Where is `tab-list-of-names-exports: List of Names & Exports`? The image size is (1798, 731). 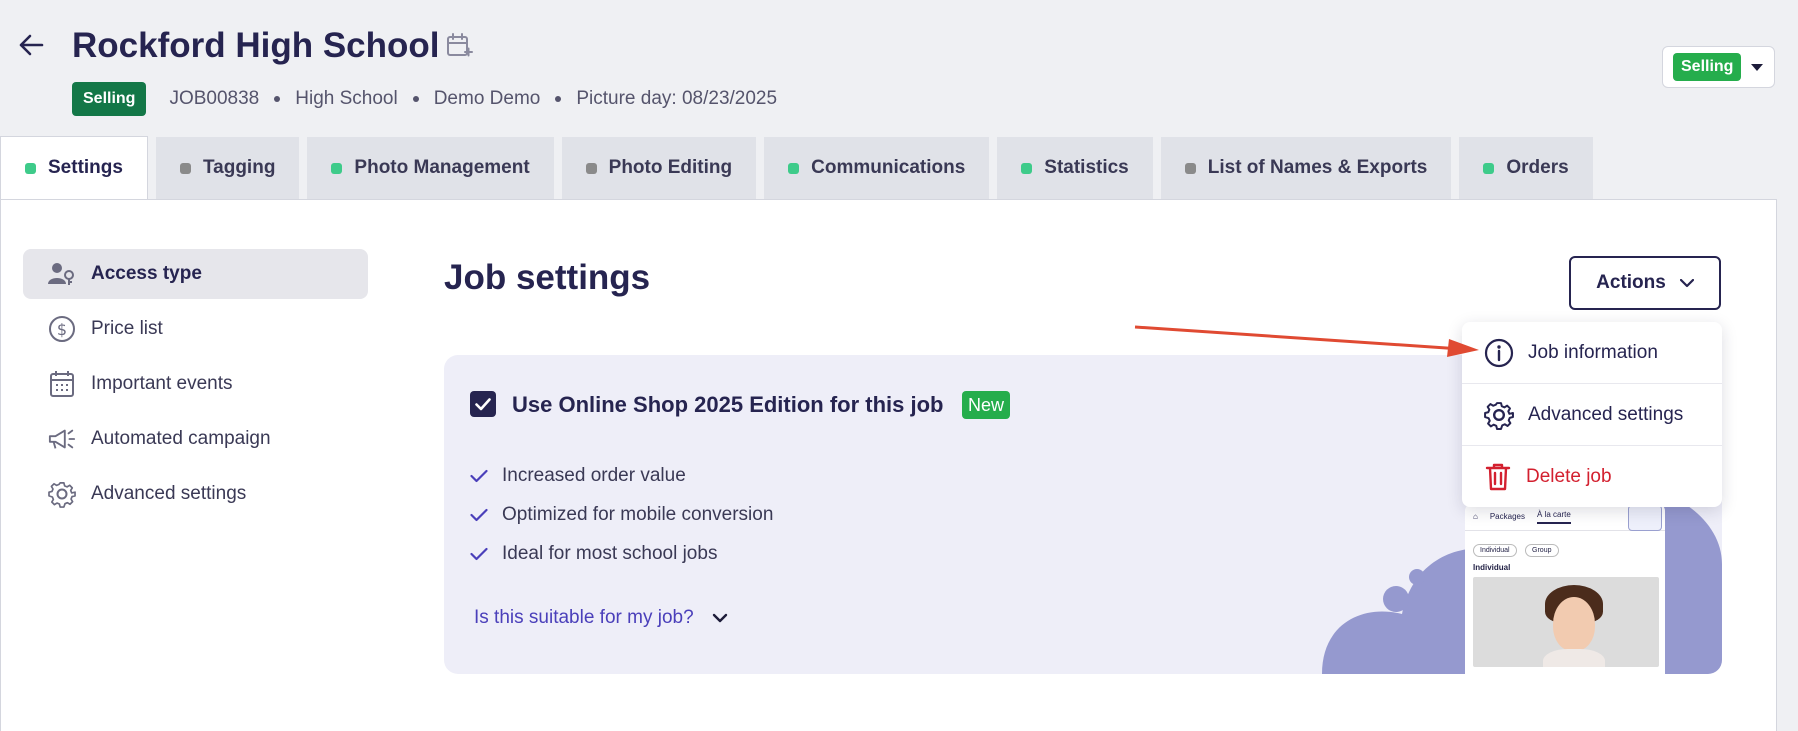
tab-list-of-names-exports: List of Names & Exports is located at coordinates (1306, 168).